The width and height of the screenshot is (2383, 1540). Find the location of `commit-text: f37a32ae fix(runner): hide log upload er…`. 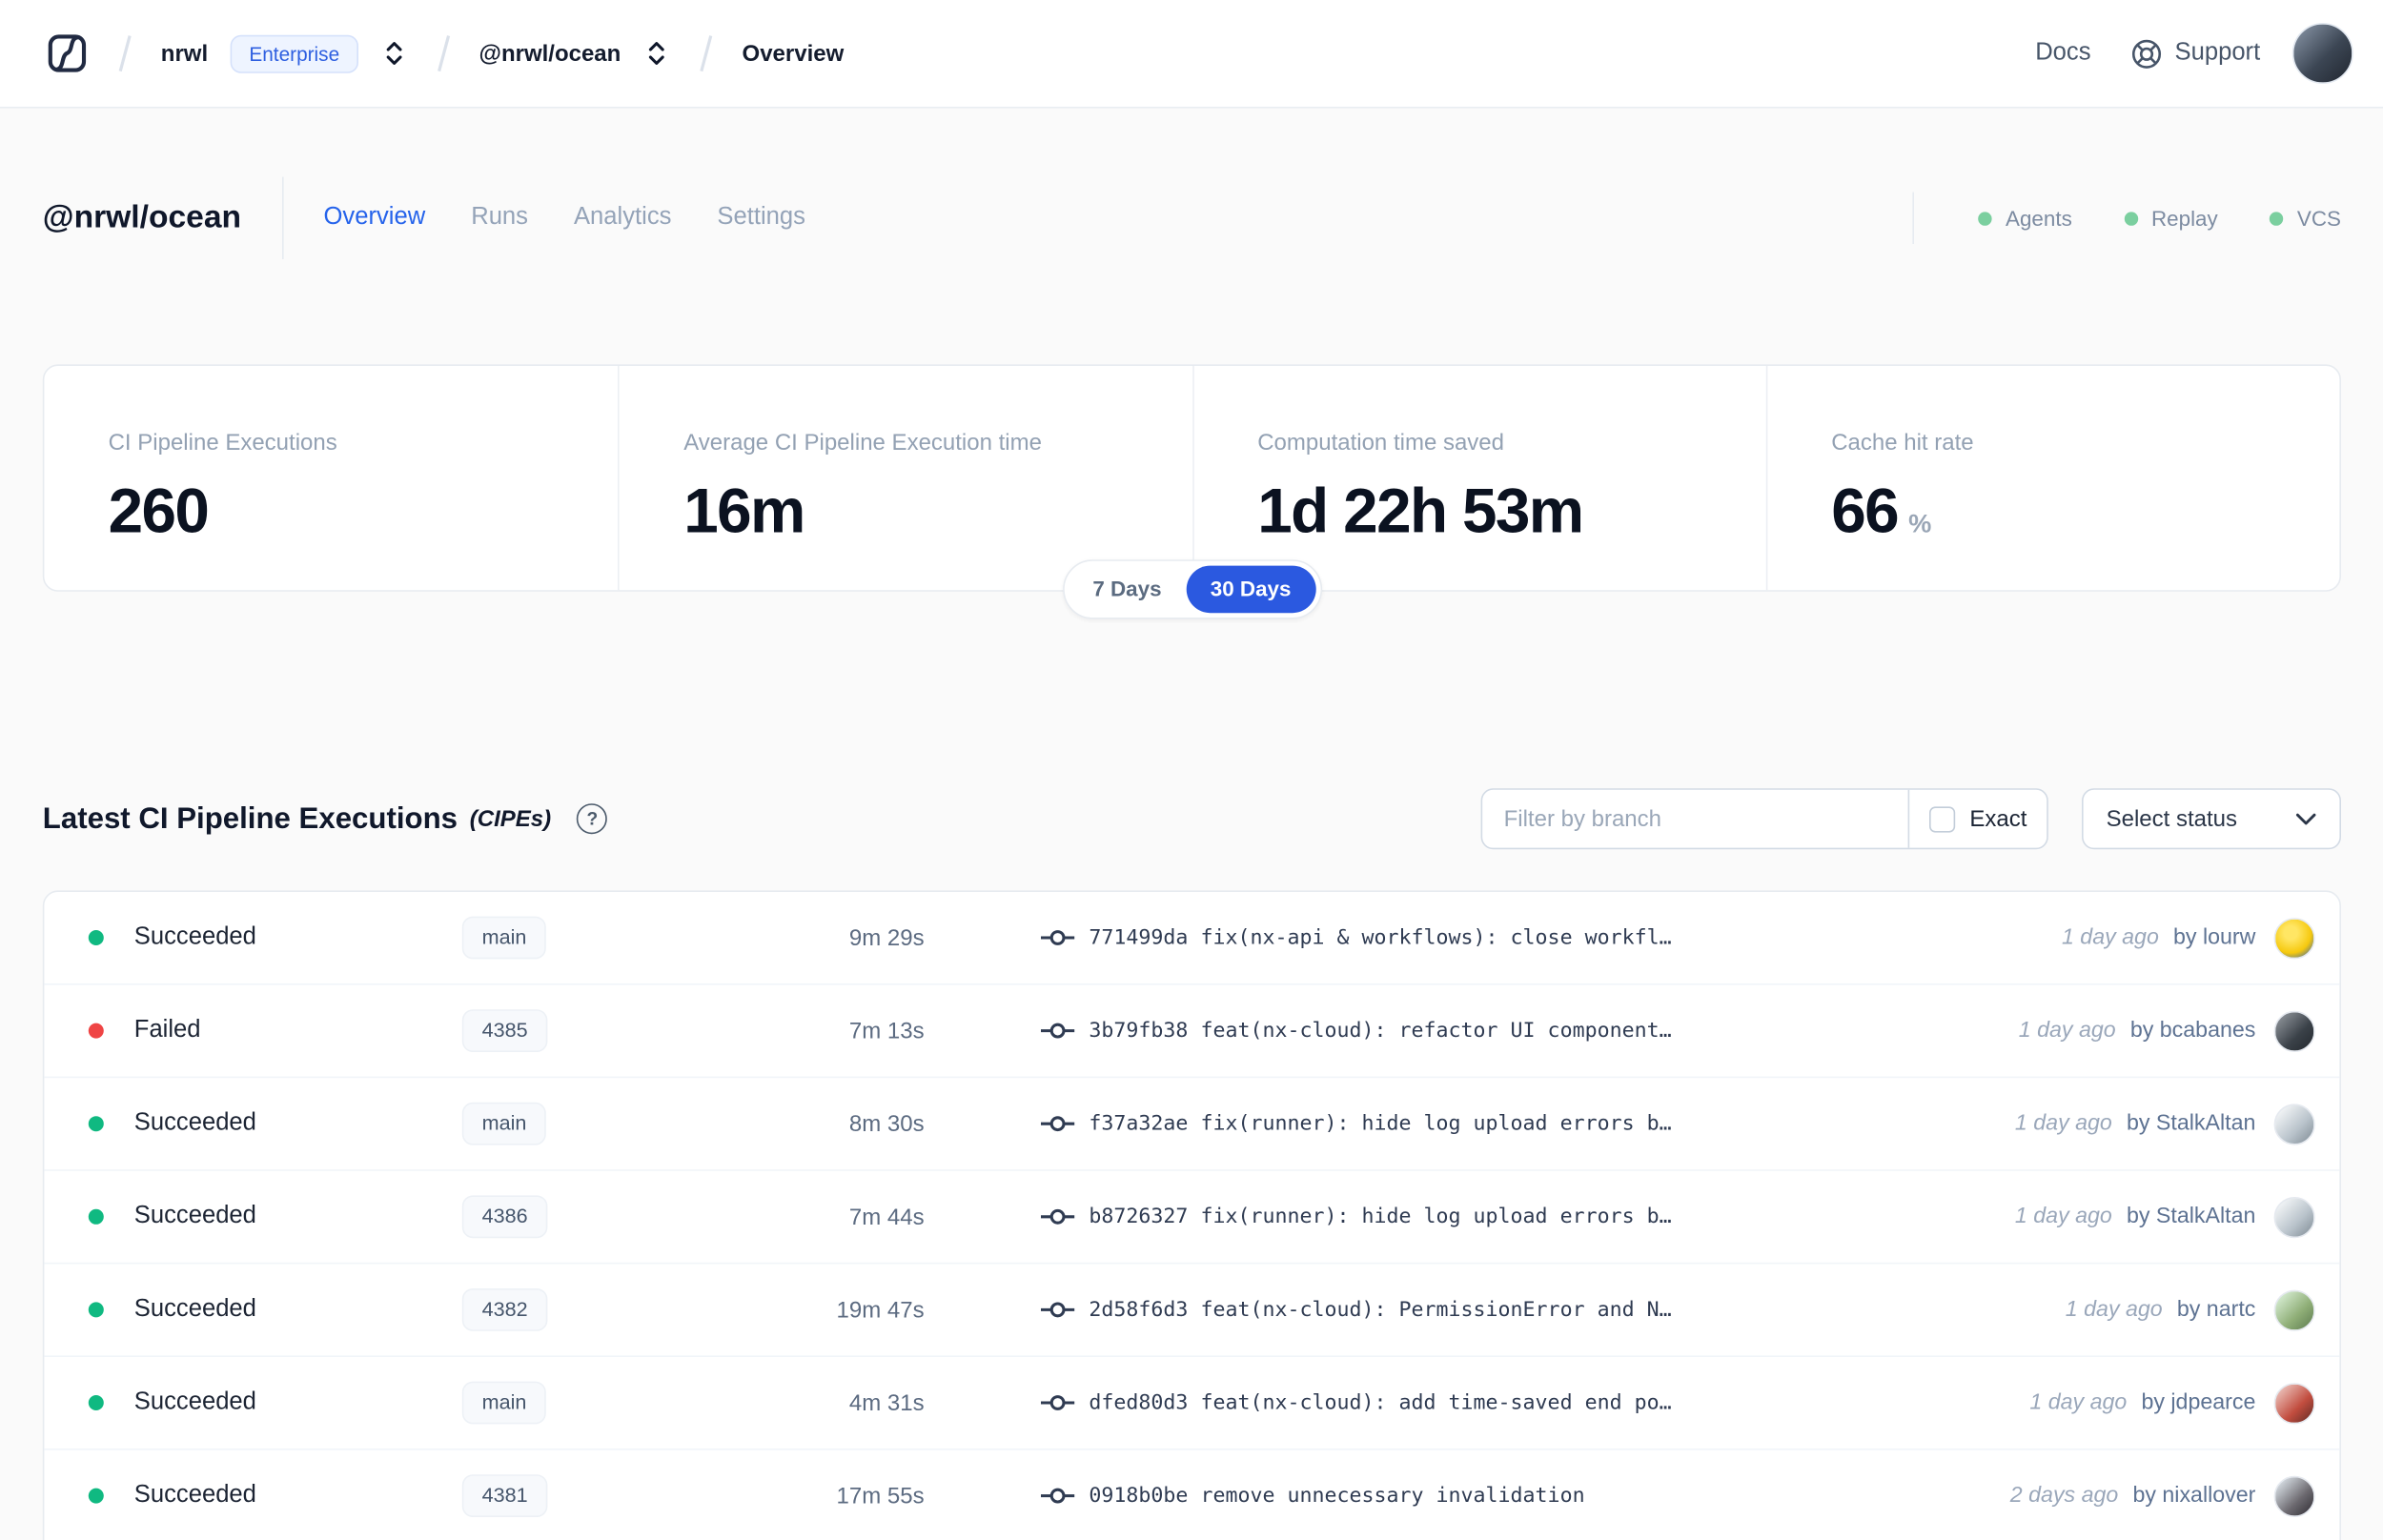

commit-text: f37a32ae fix(runner): hide log upload er… is located at coordinates (1380, 1123).